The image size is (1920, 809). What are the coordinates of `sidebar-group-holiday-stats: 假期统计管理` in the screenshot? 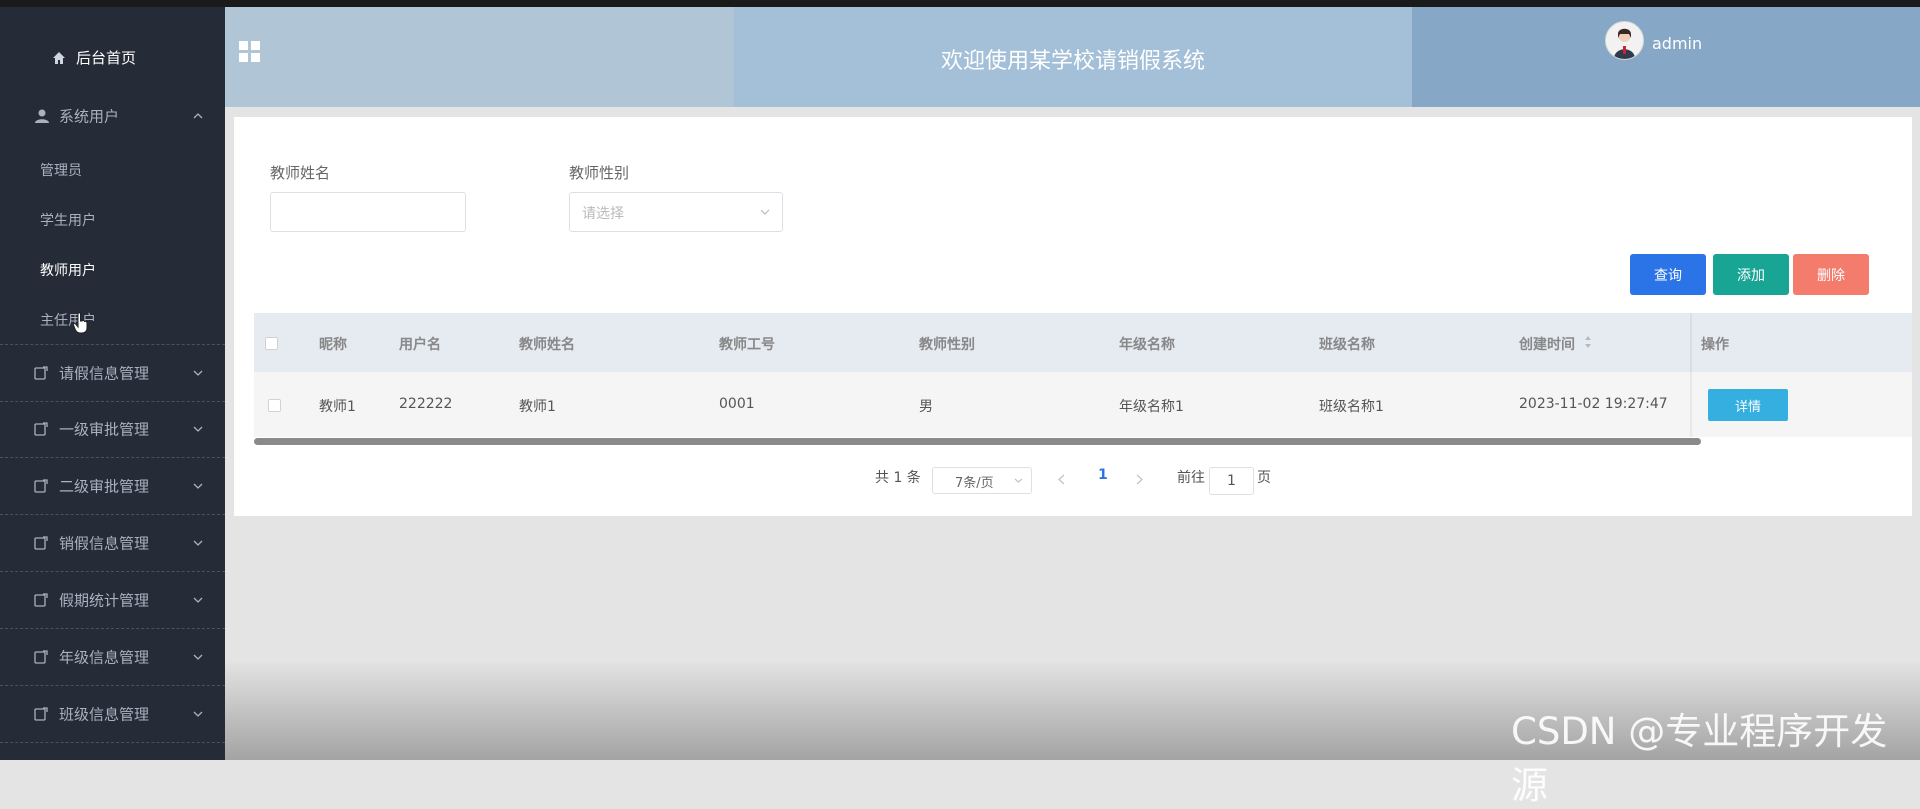 It's located at (112, 600).